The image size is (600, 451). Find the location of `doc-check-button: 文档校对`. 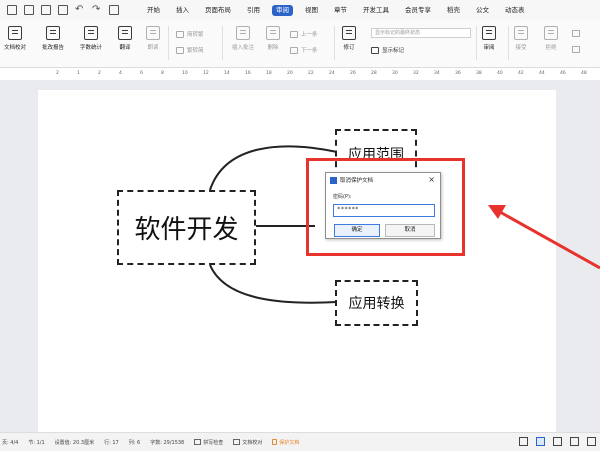

doc-check-button: 文档校对 is located at coordinates (247, 442).